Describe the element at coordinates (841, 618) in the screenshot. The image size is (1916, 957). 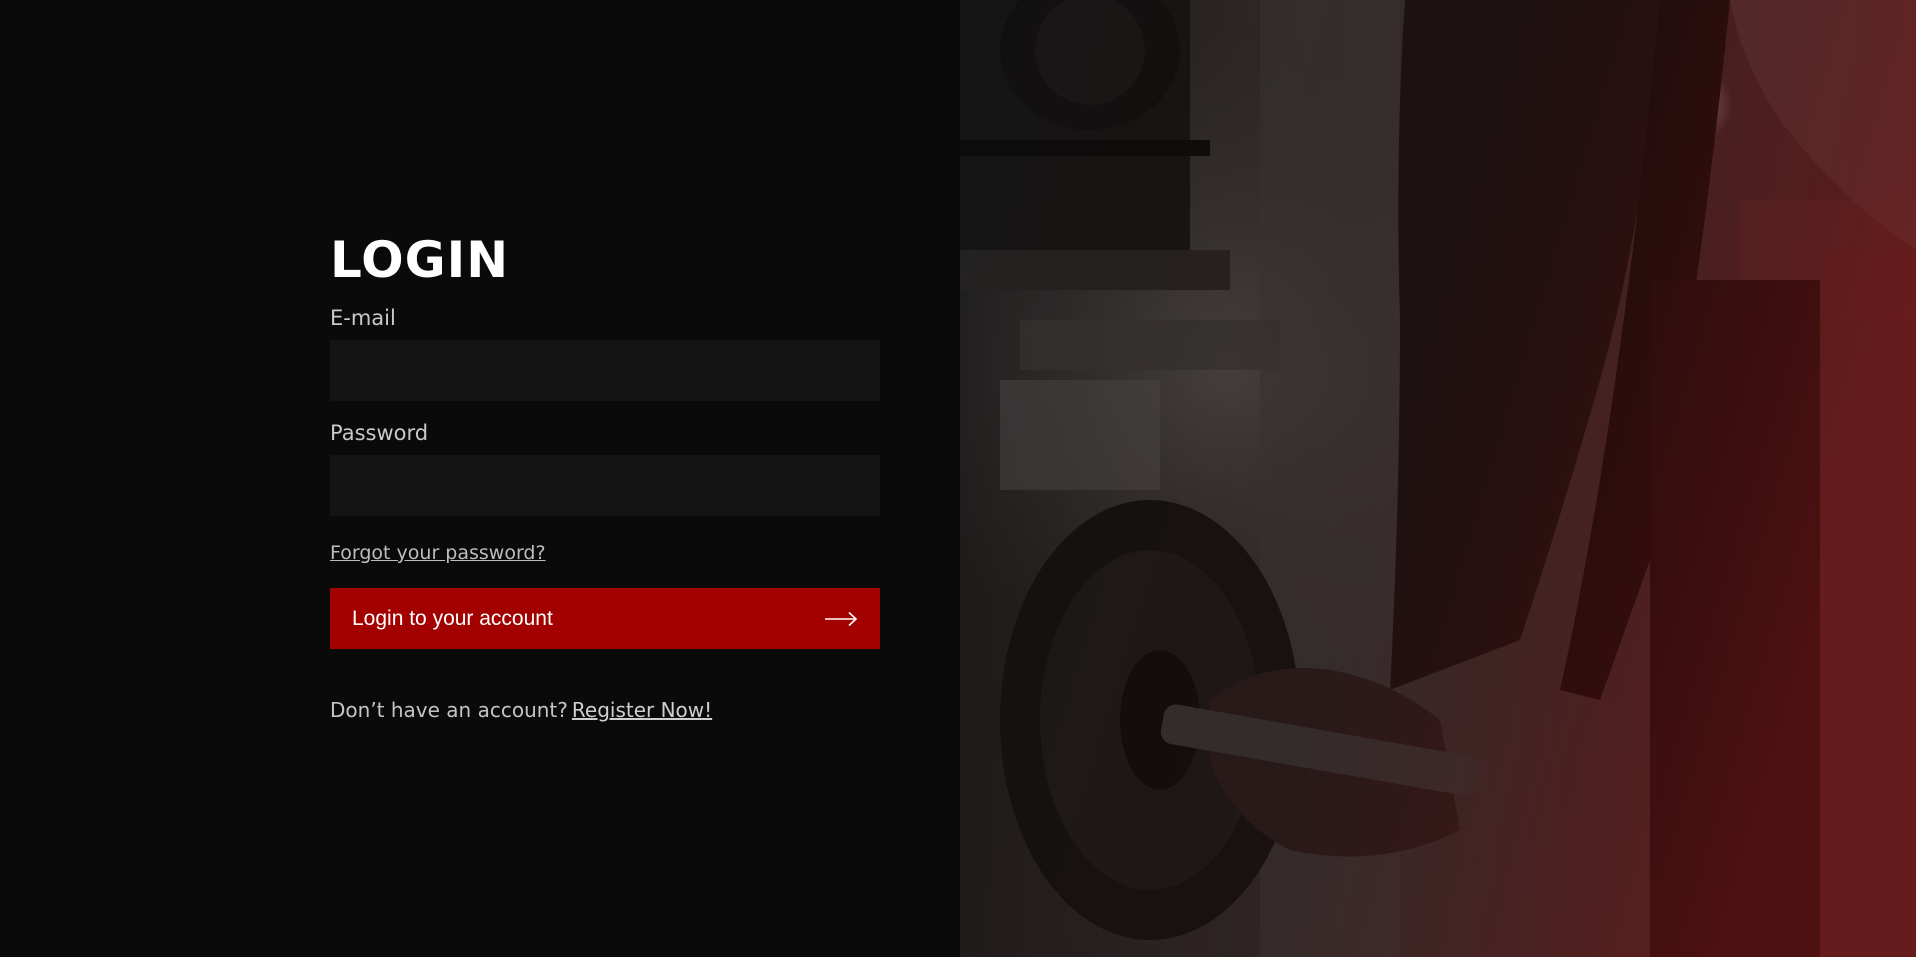
I see `arrow-right-icon` at that location.